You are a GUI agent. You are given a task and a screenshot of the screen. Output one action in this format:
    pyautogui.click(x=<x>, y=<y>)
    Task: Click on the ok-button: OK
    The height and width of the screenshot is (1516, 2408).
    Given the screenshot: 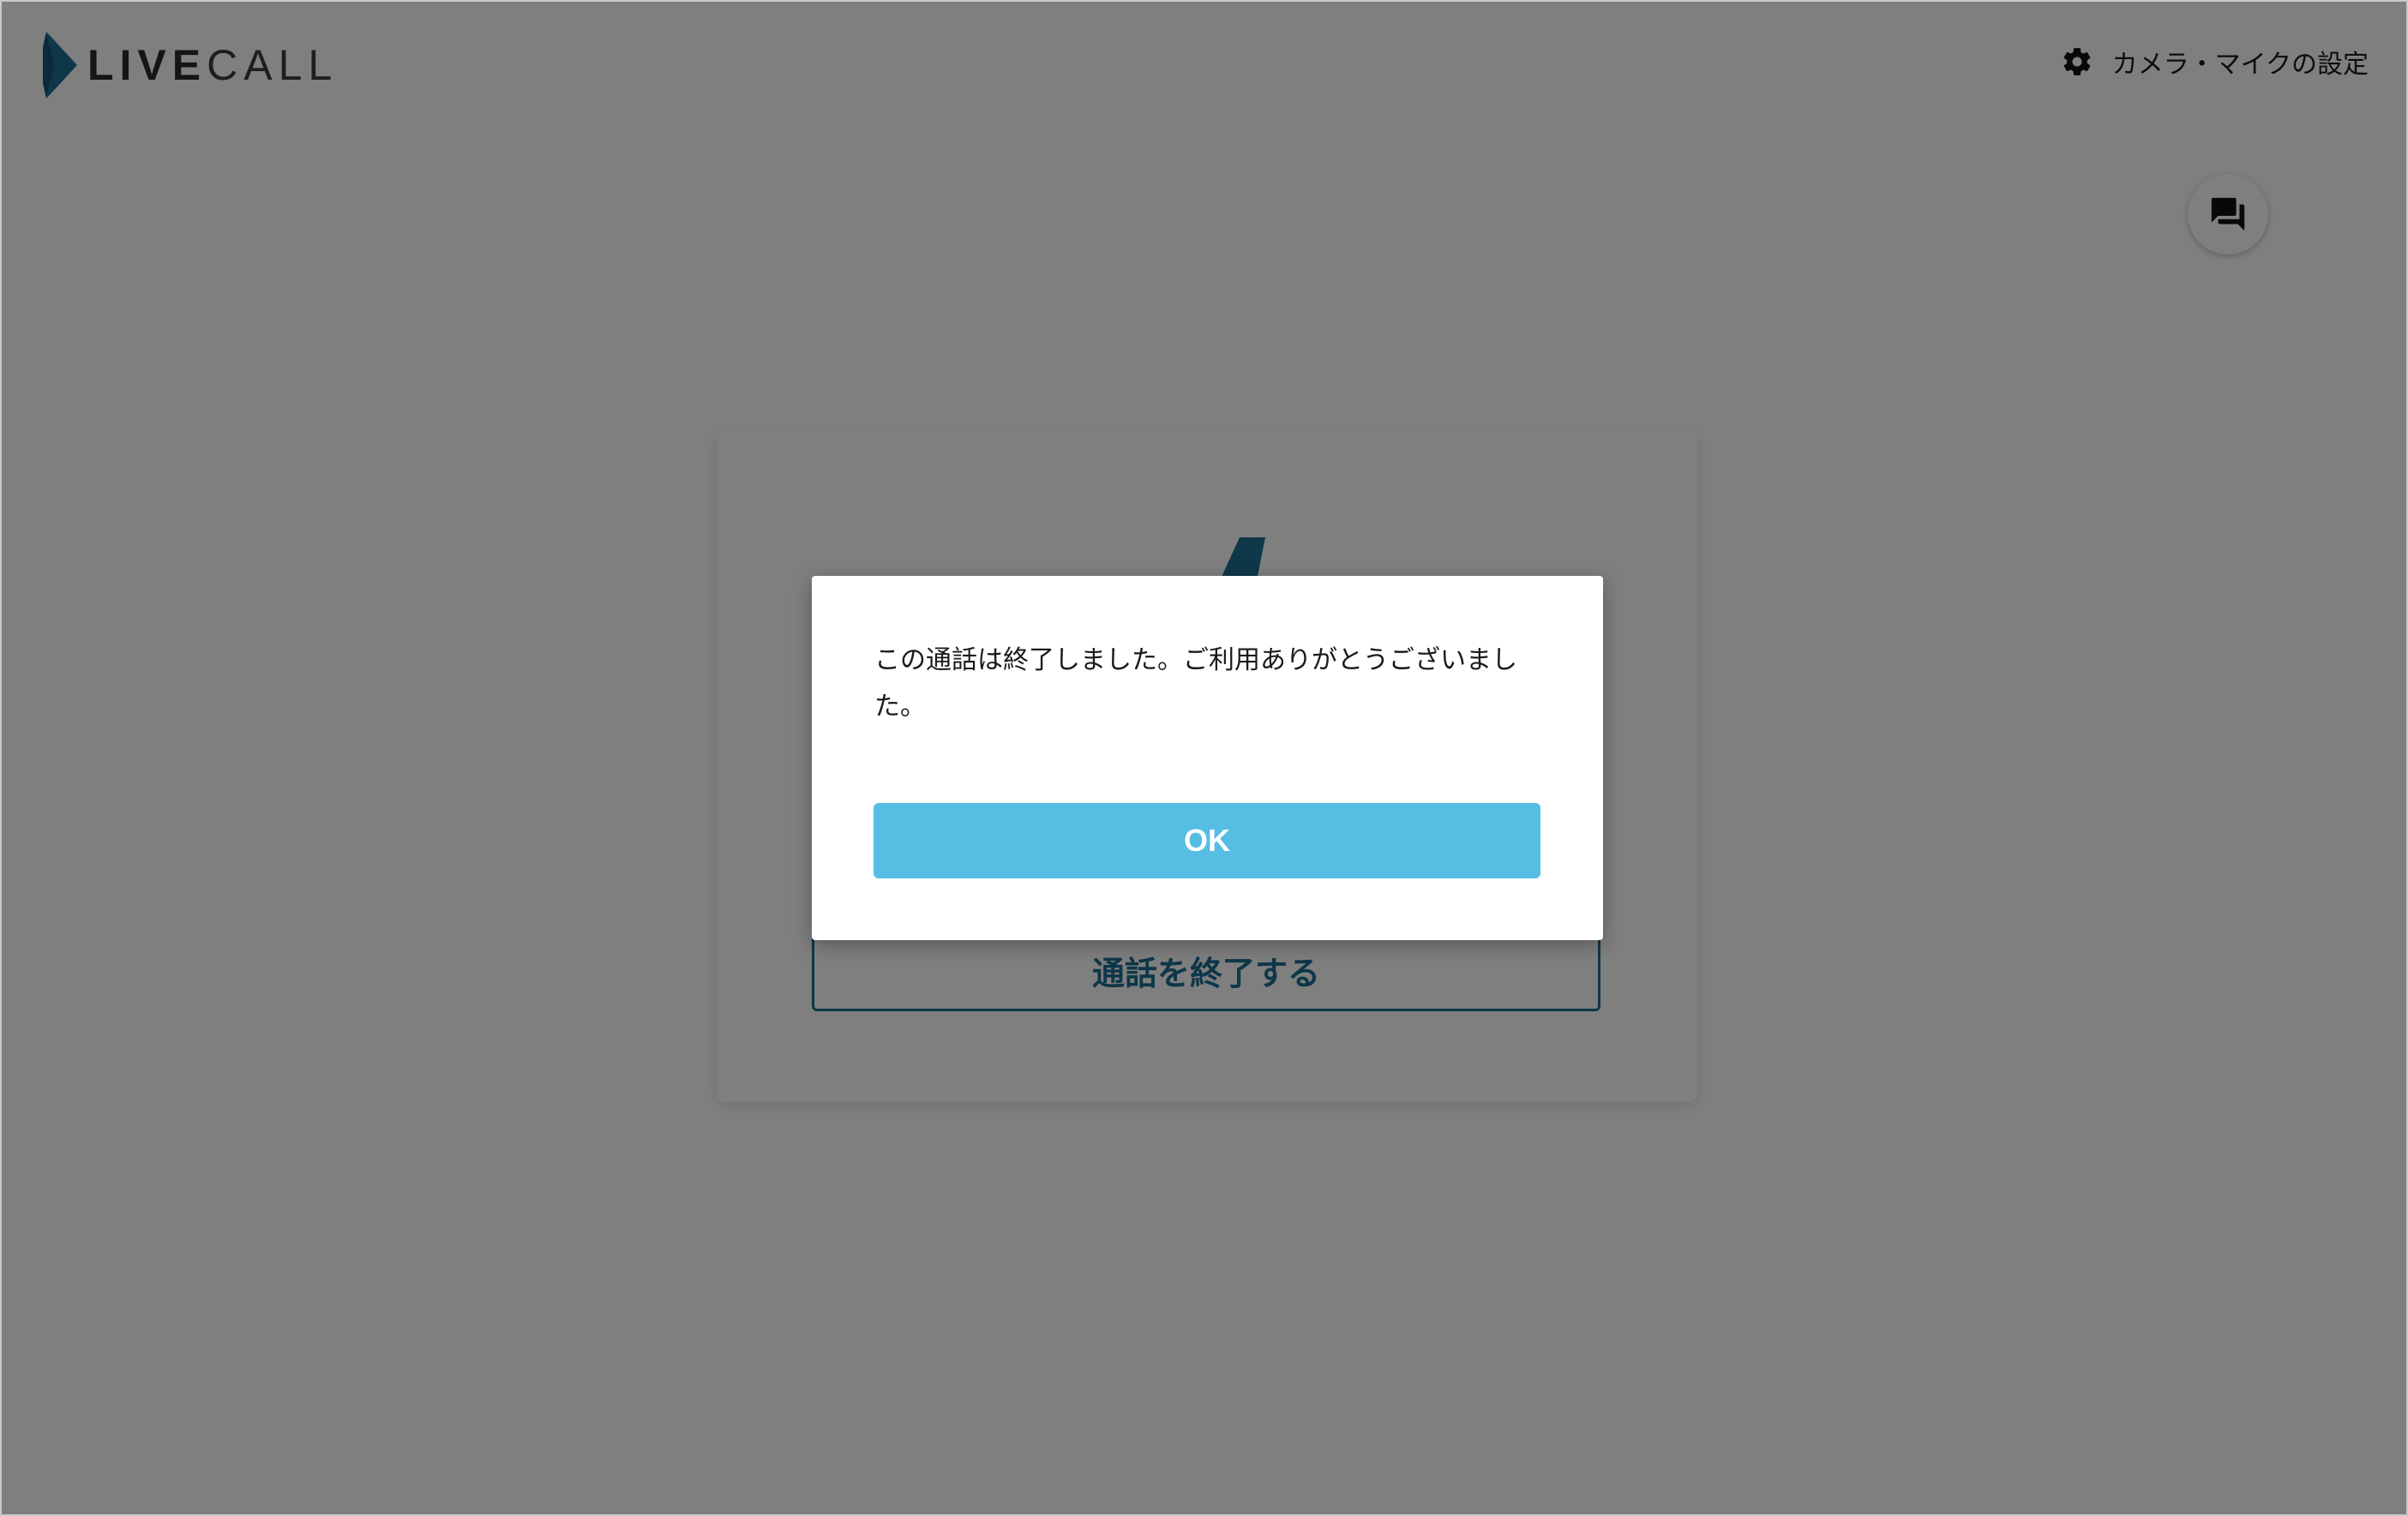 What is the action you would take?
    pyautogui.click(x=1207, y=840)
    